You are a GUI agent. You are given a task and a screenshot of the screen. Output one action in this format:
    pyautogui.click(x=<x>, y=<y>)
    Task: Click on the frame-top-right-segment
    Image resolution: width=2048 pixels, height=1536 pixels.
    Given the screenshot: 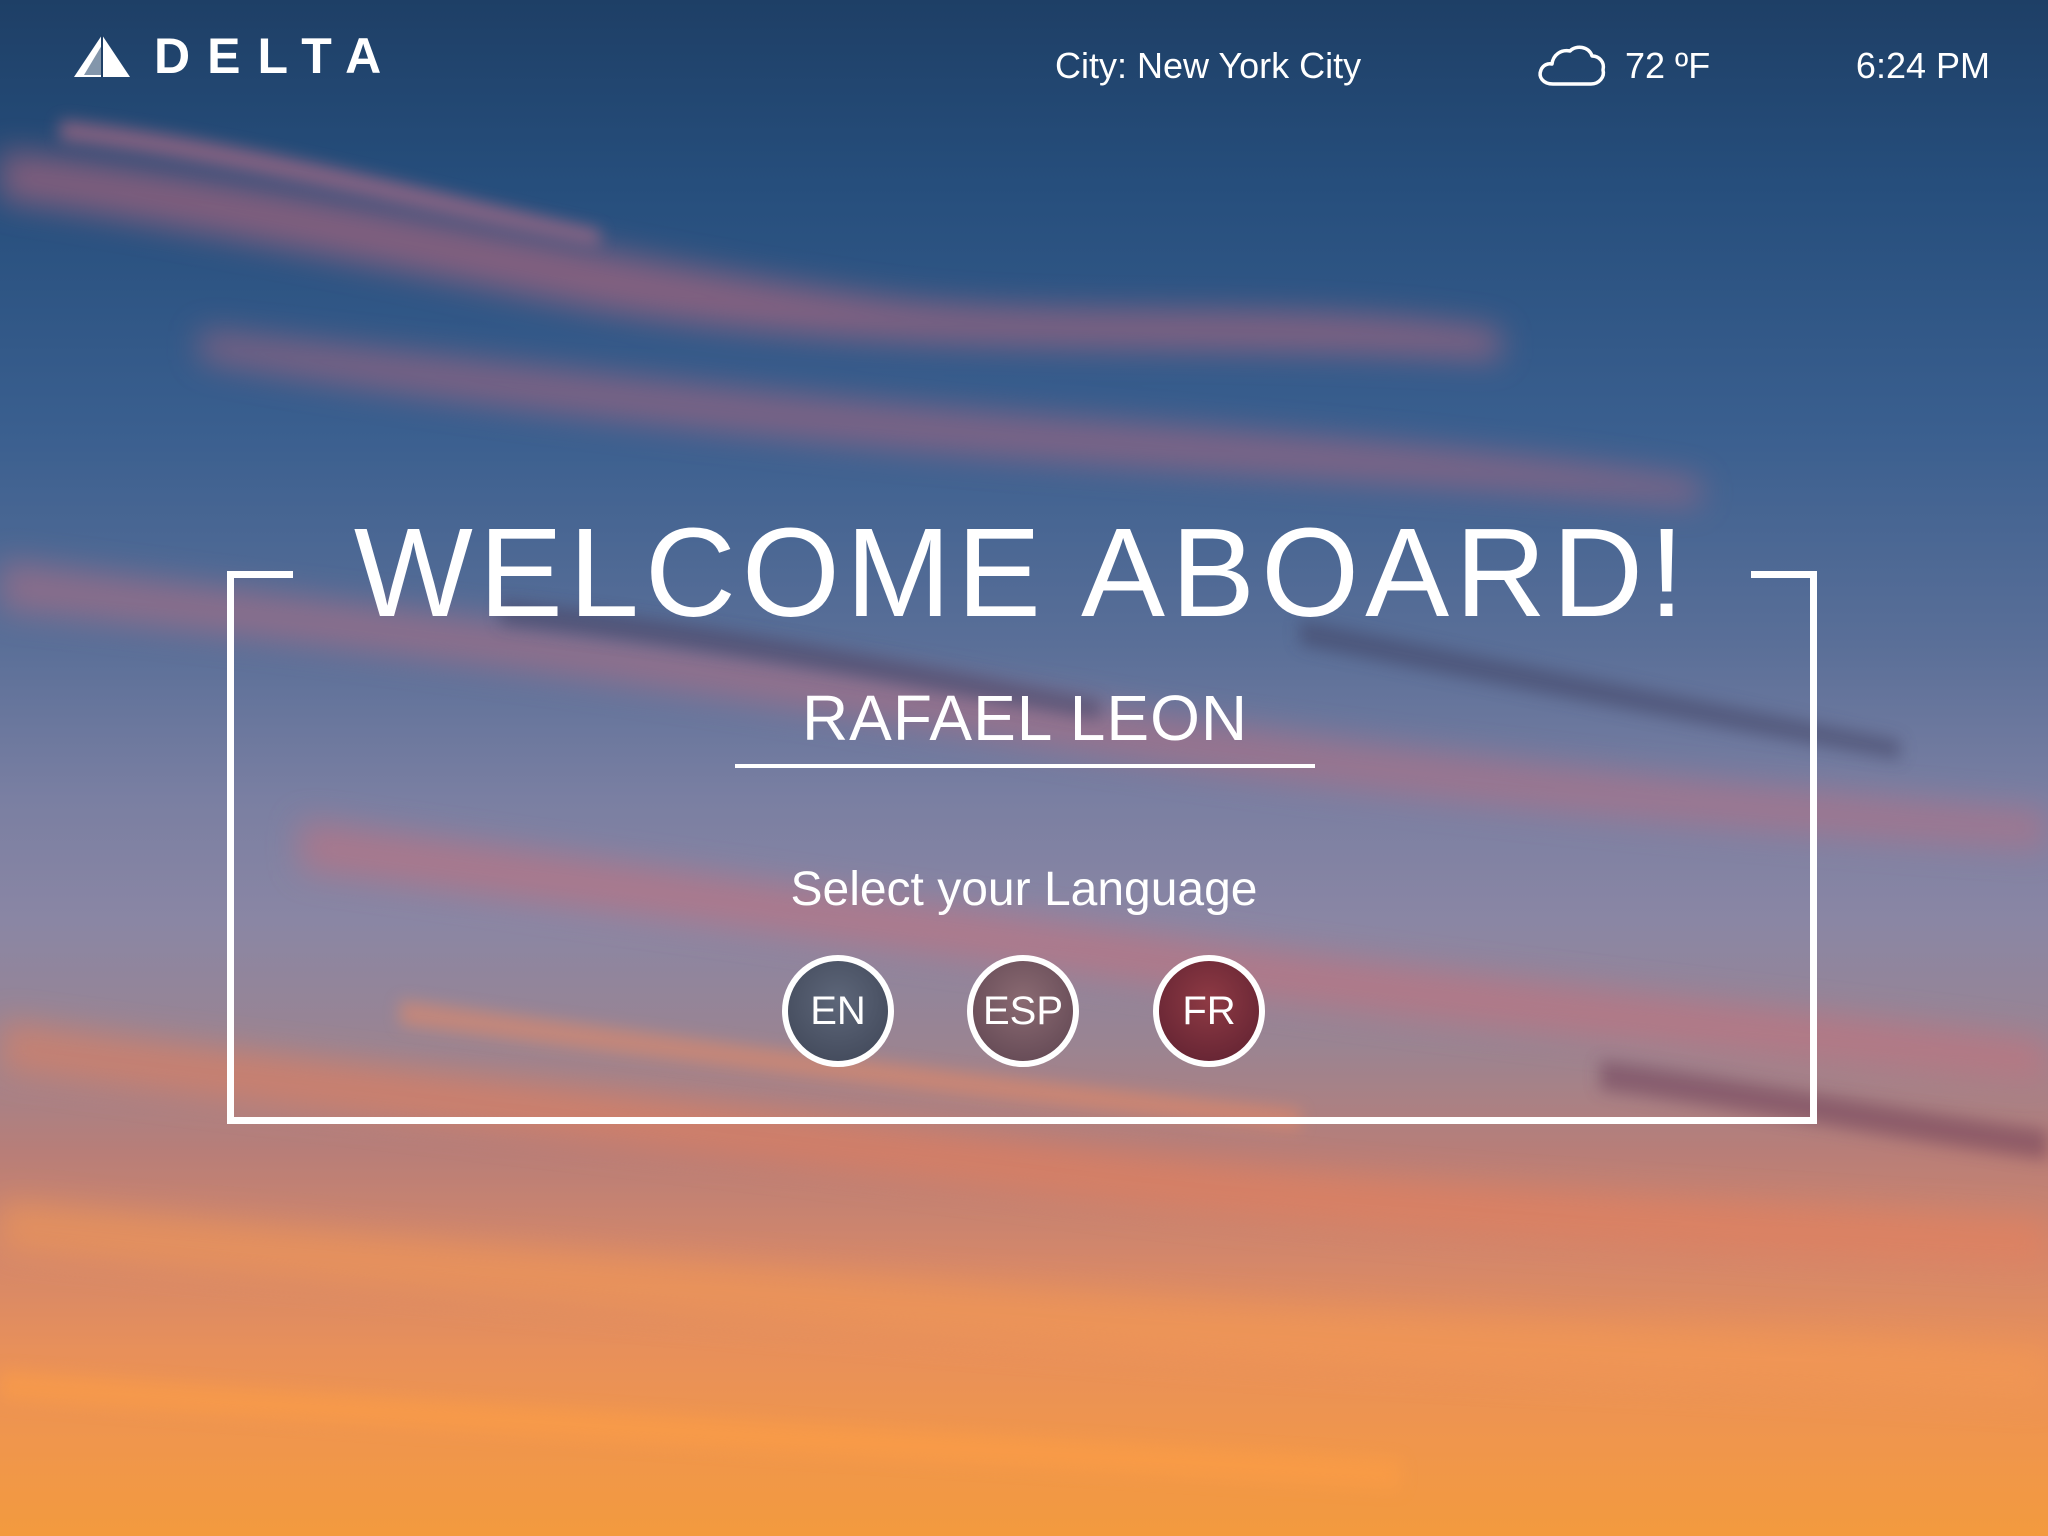 What is the action you would take?
    pyautogui.click(x=1784, y=574)
    